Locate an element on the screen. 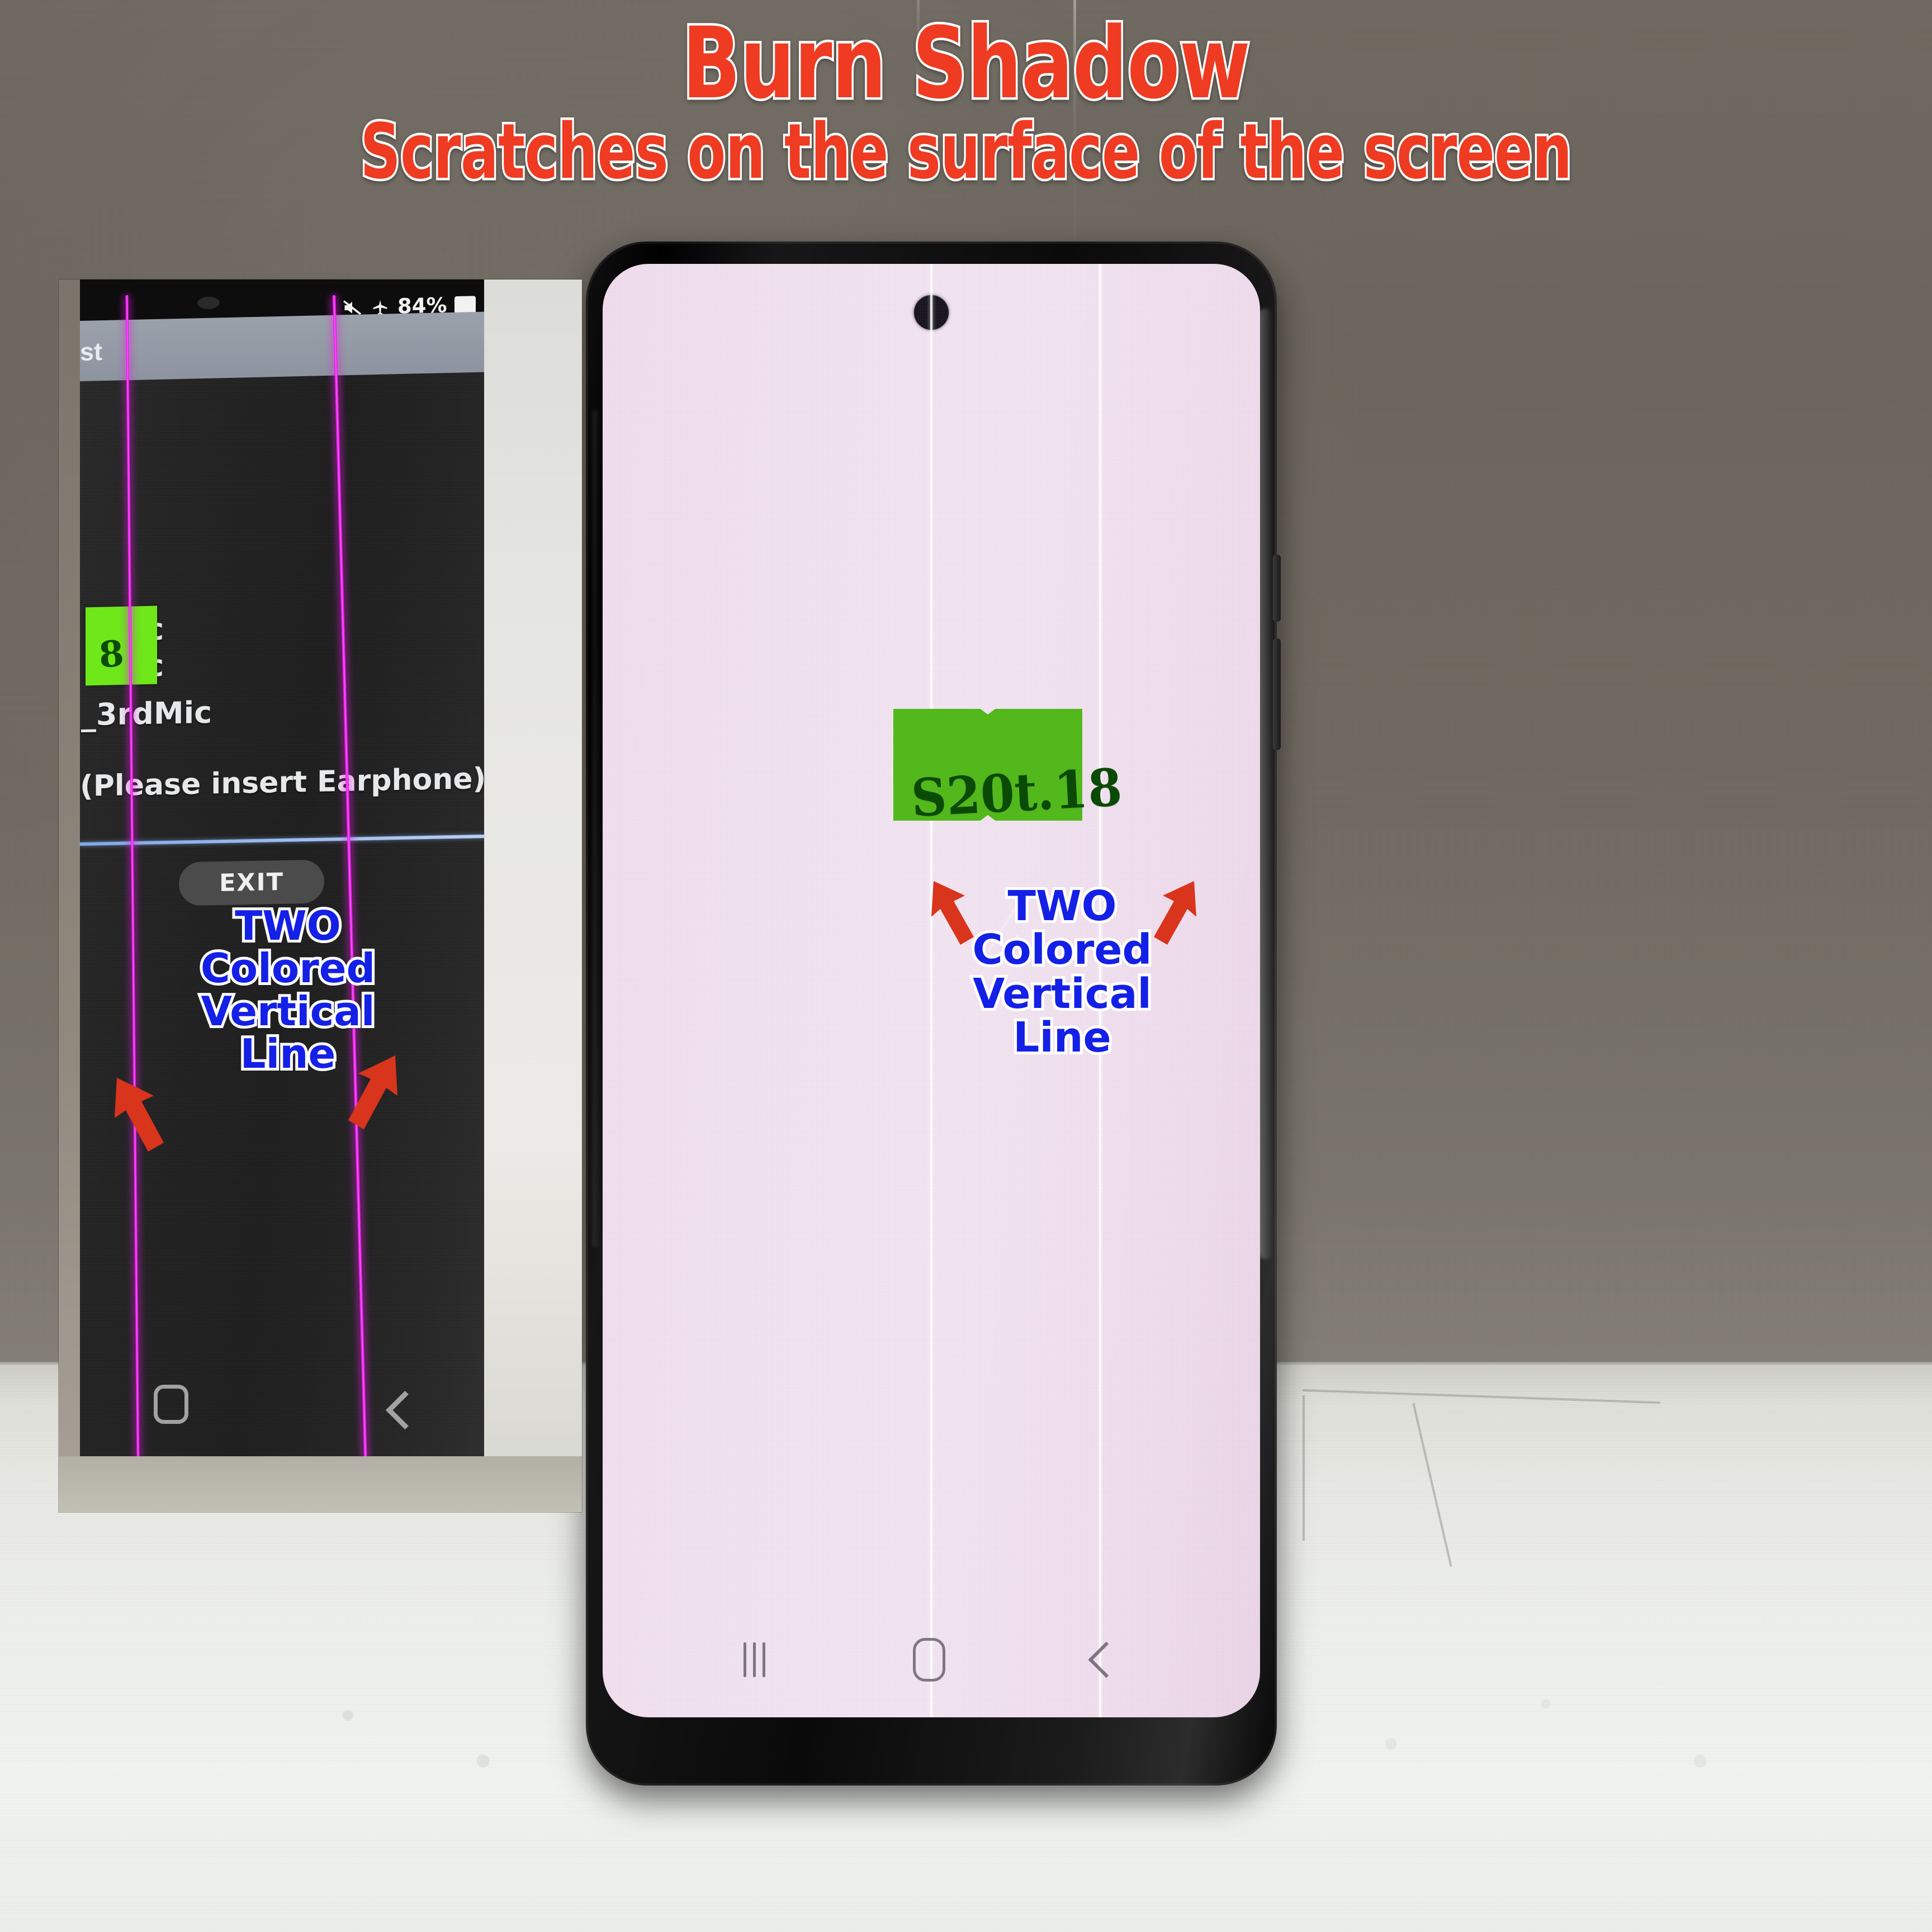 The height and width of the screenshot is (1932, 1932). back-icon is located at coordinates (1106, 1659).